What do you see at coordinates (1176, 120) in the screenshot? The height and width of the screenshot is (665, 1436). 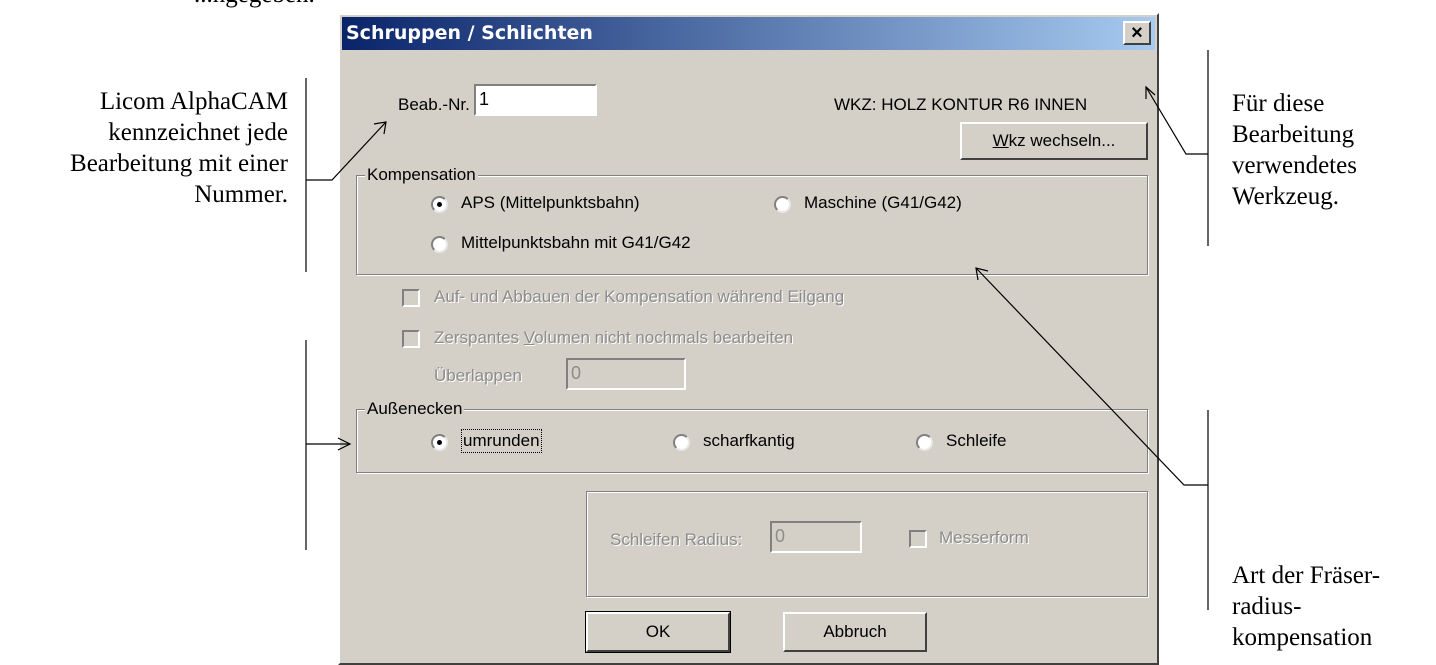 I see `arrow-tool` at bounding box center [1176, 120].